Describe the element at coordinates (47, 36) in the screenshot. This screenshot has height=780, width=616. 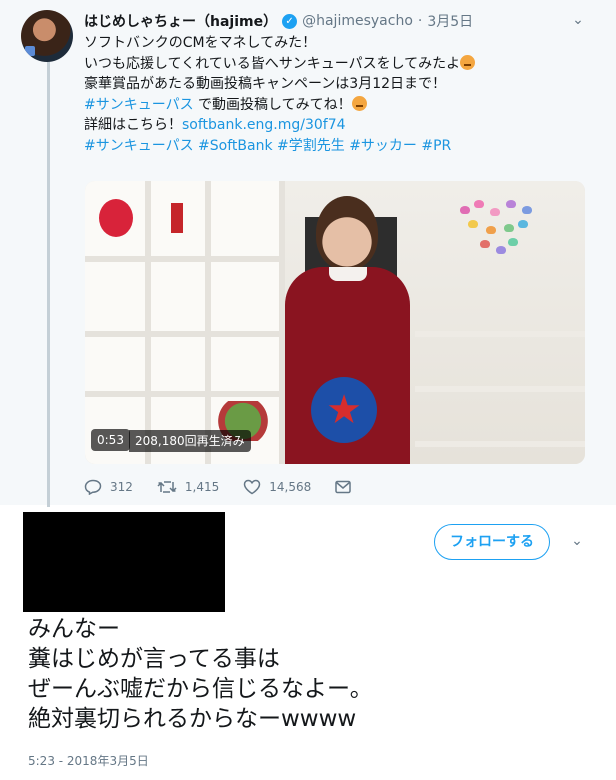
I see `avatar` at that location.